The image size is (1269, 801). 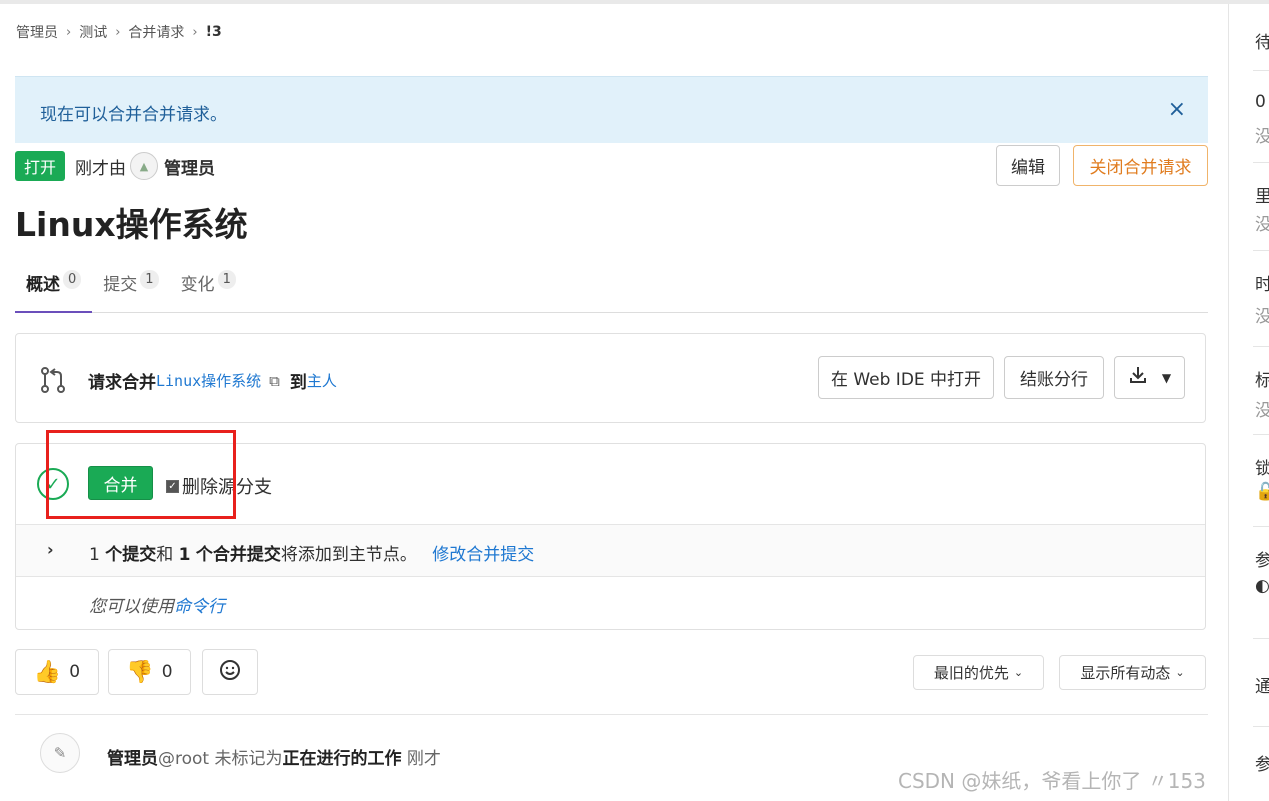 What do you see at coordinates (971, 673) in the screenshot?
I see `sort-label: 最旧的优先` at bounding box center [971, 673].